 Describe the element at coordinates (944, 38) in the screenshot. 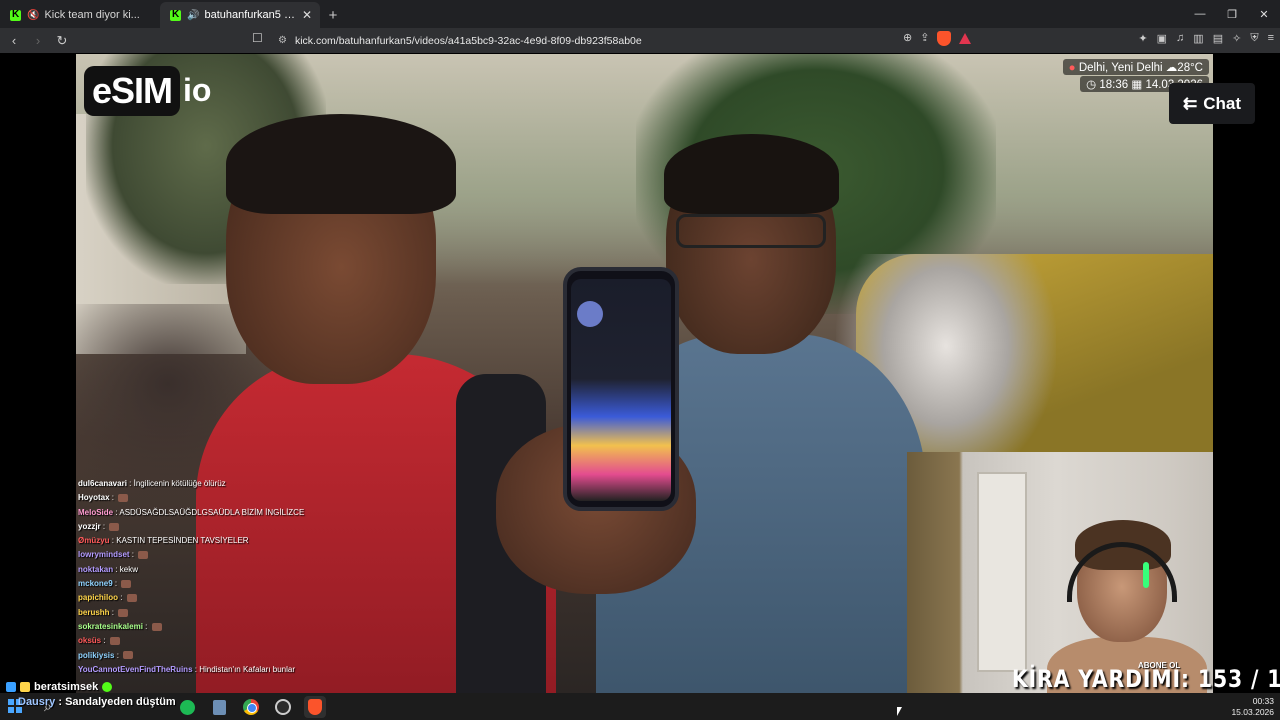

I see `brave-shield-icon` at that location.